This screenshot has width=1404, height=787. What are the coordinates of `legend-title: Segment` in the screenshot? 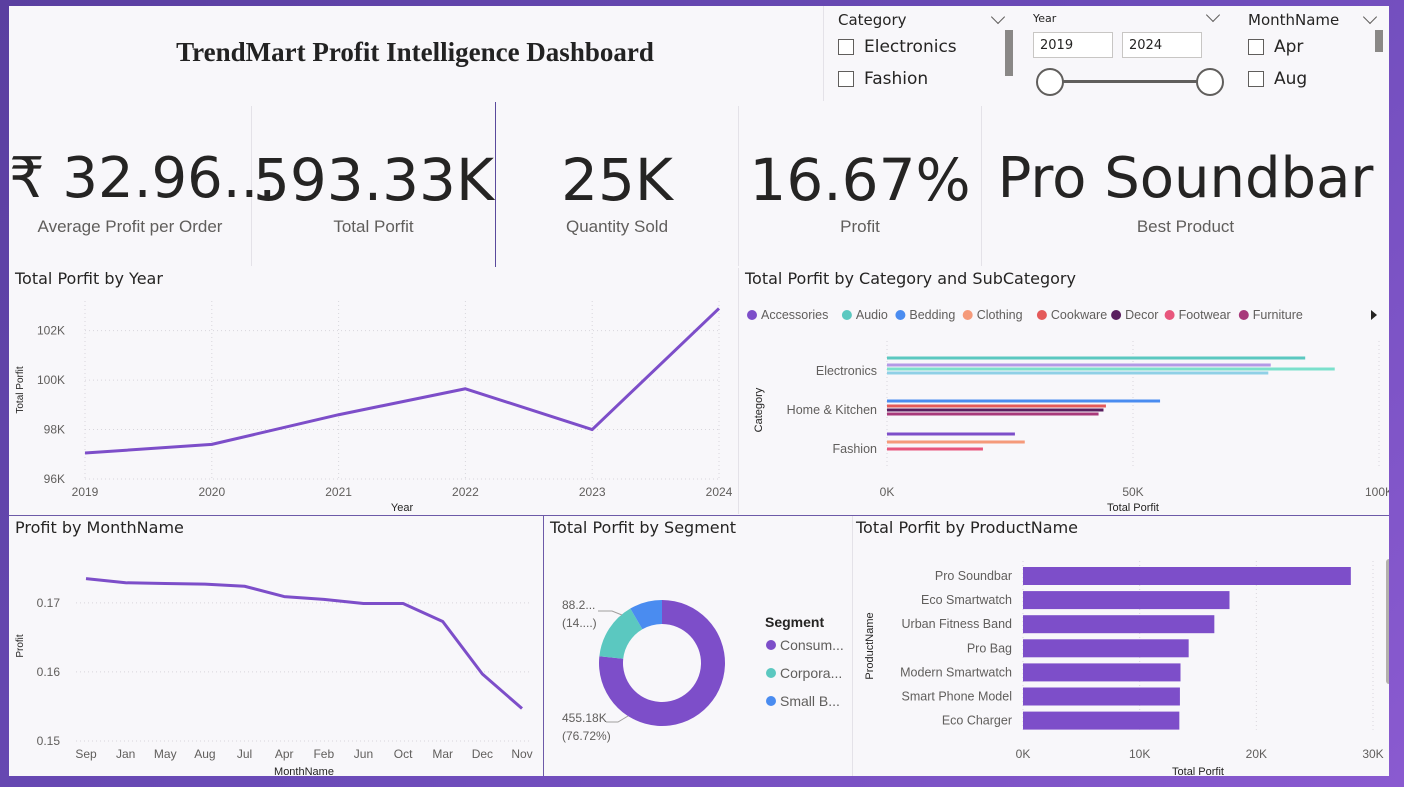 It's located at (794, 622).